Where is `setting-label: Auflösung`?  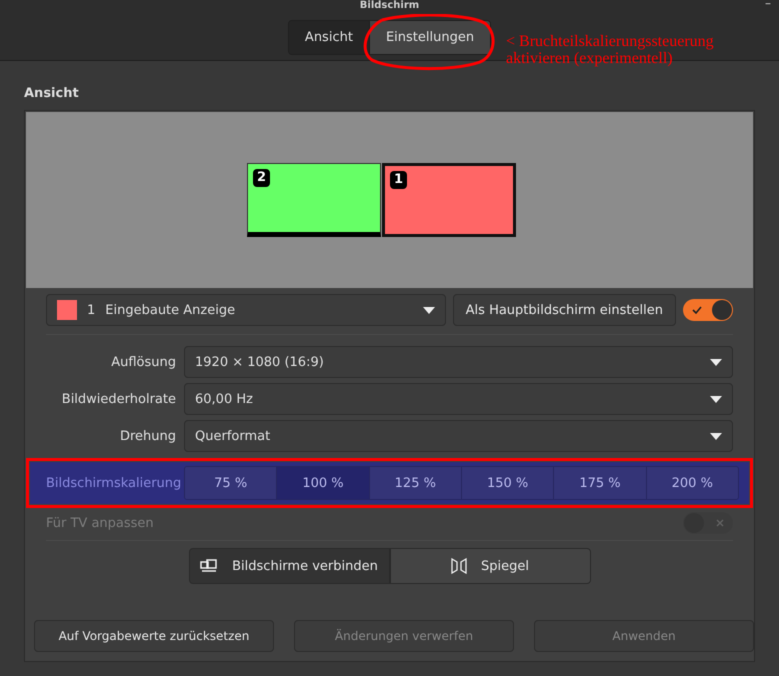
setting-label: Auflösung is located at coordinates (143, 362).